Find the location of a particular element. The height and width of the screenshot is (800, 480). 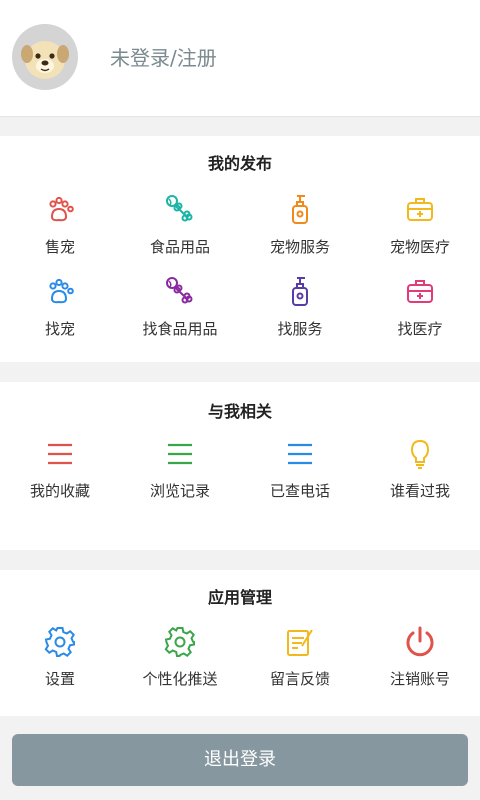

item-label: 我的收藏 is located at coordinates (59, 491).